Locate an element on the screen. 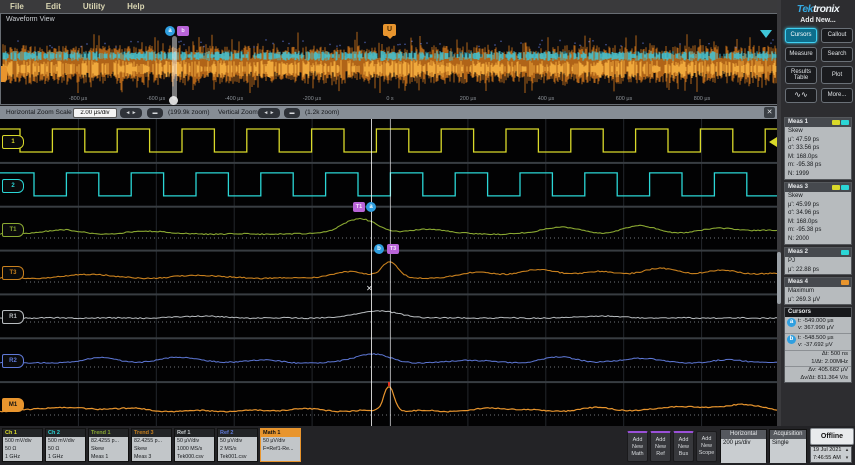 This screenshot has width=855, height=465. menu-utility: Utility is located at coordinates (94, 6).